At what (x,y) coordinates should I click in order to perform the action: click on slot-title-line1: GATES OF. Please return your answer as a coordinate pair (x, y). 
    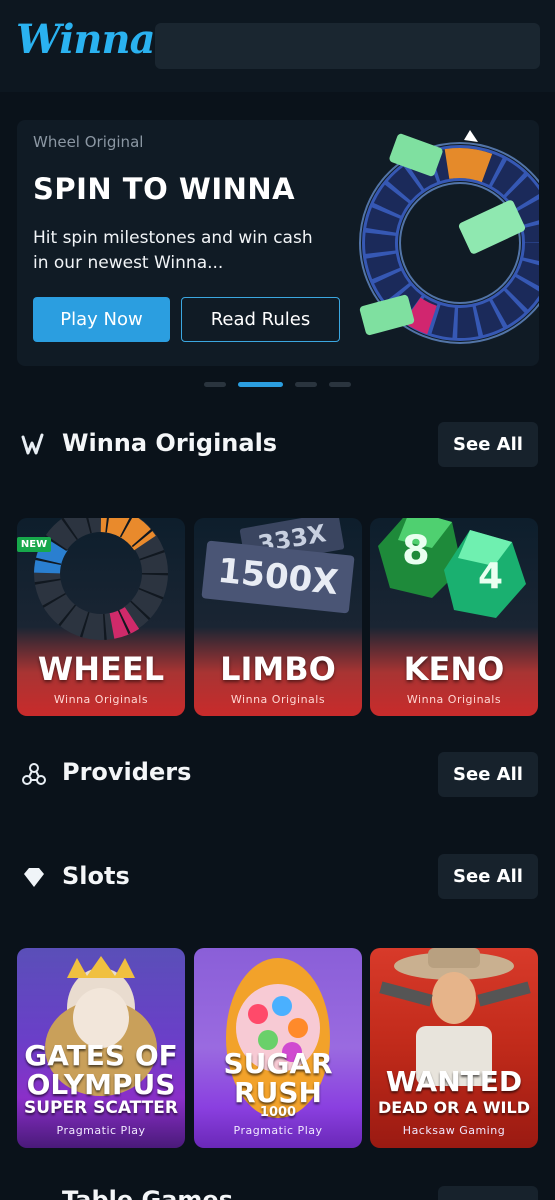
    Looking at the image, I should click on (101, 1055).